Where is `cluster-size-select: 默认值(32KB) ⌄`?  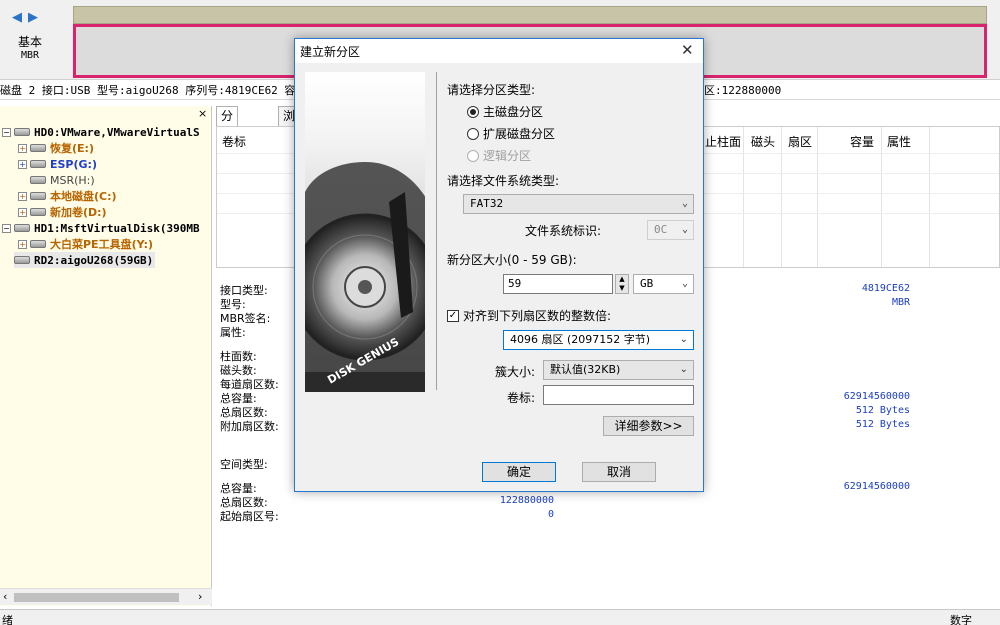
cluster-size-select: 默认值(32KB) ⌄ is located at coordinates (618, 370).